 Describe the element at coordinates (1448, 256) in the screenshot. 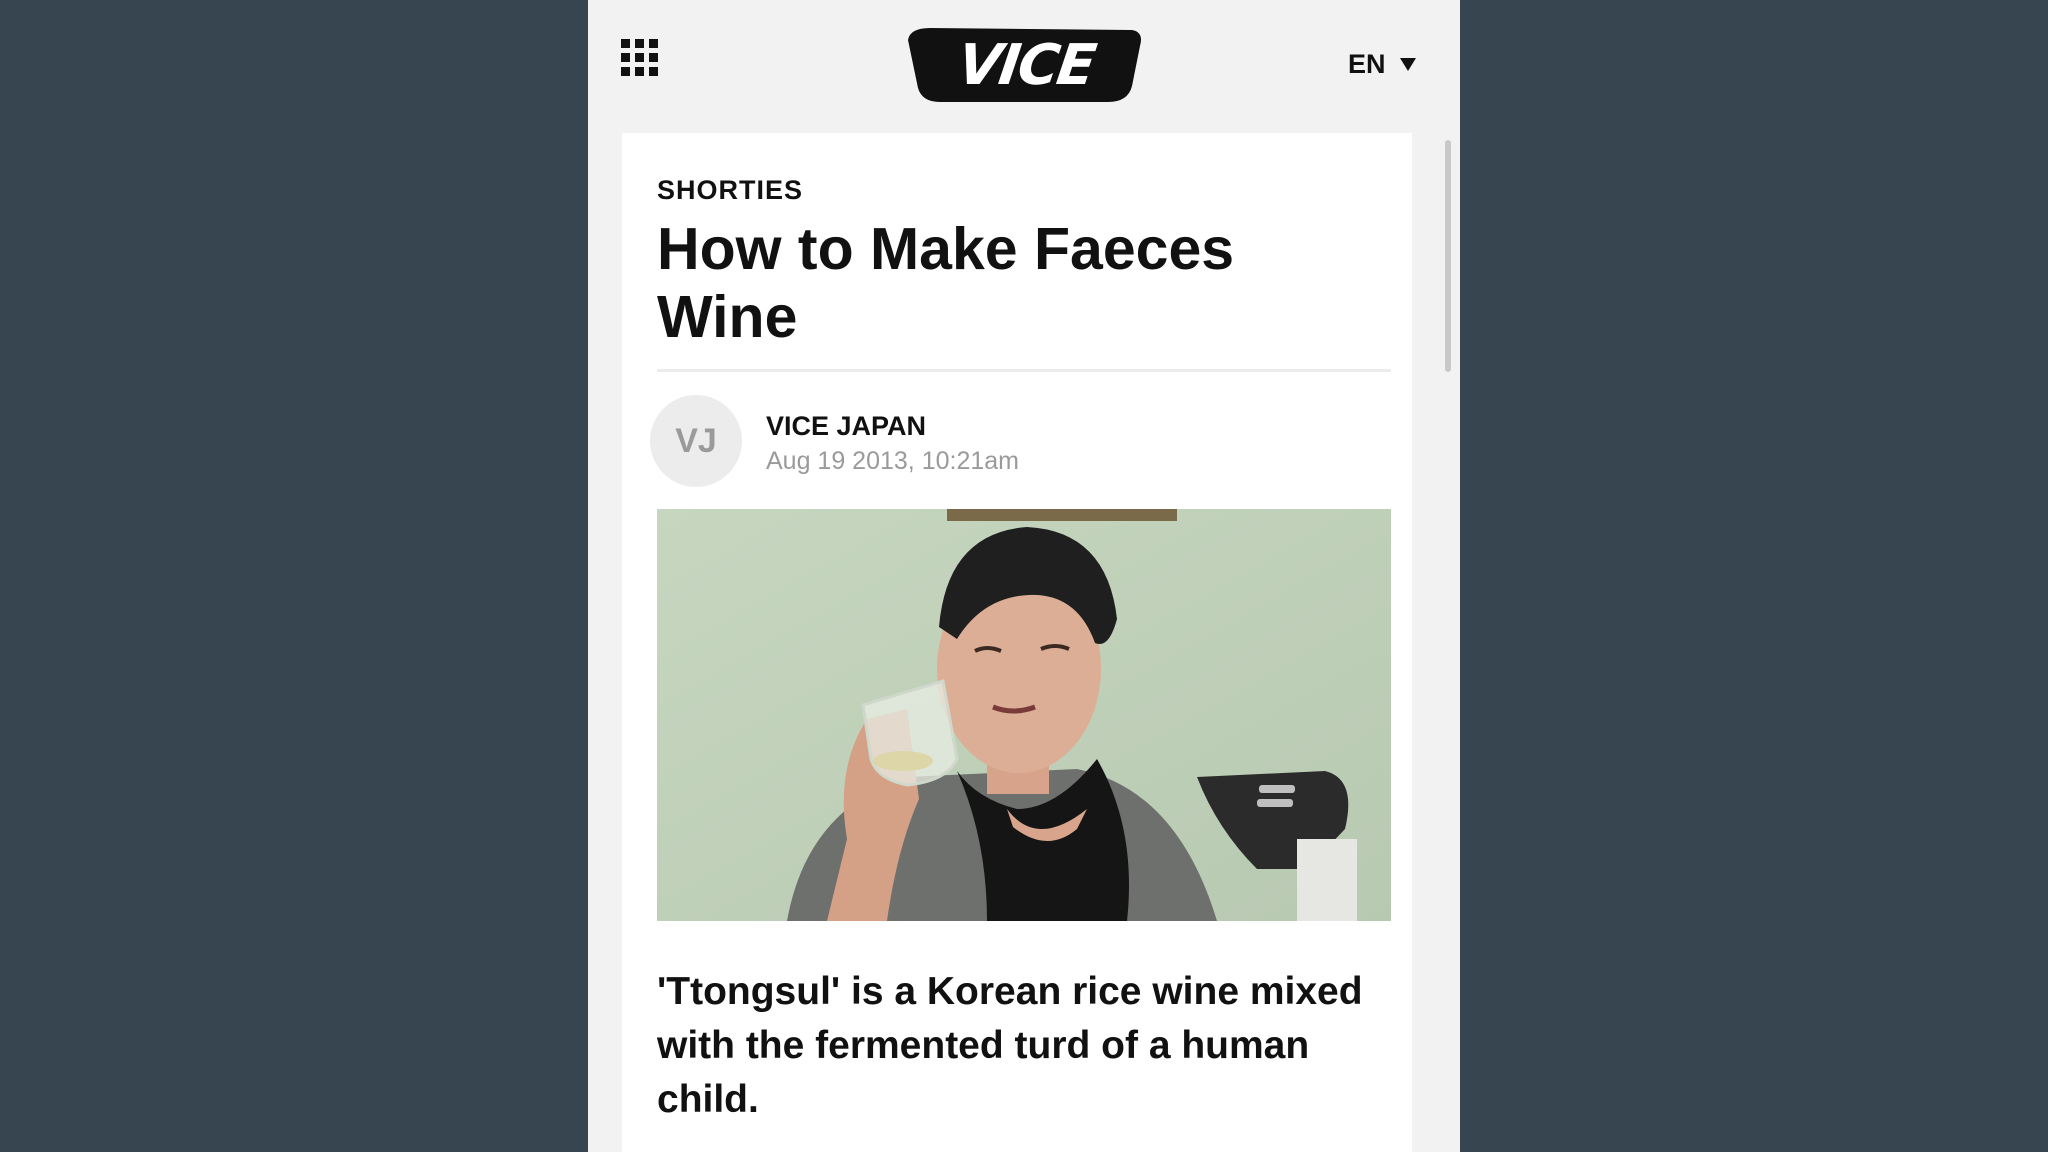

I see `scrollbar` at that location.